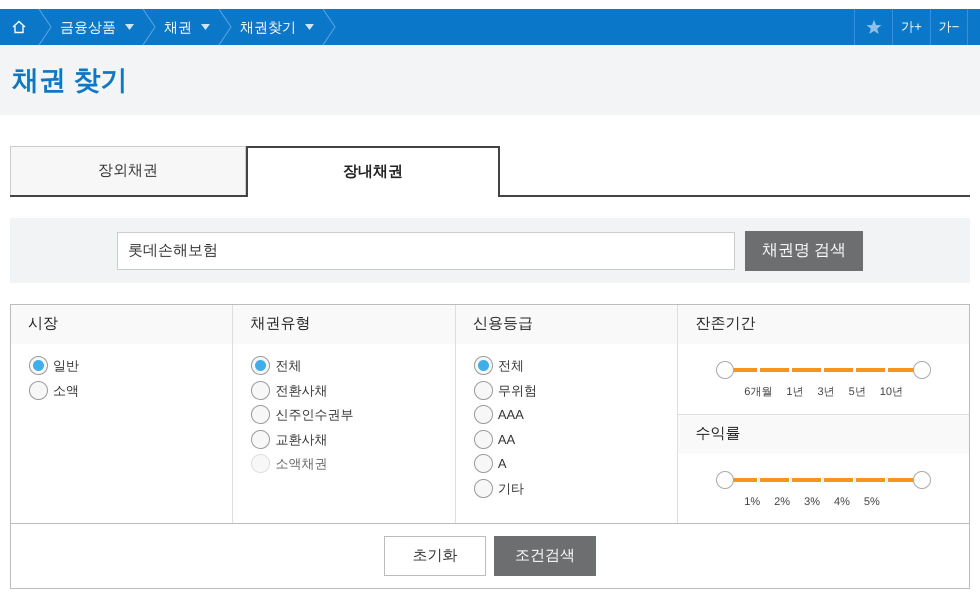  Describe the element at coordinates (121, 390) in the screenshot. I see `radio-option: 소액` at that location.